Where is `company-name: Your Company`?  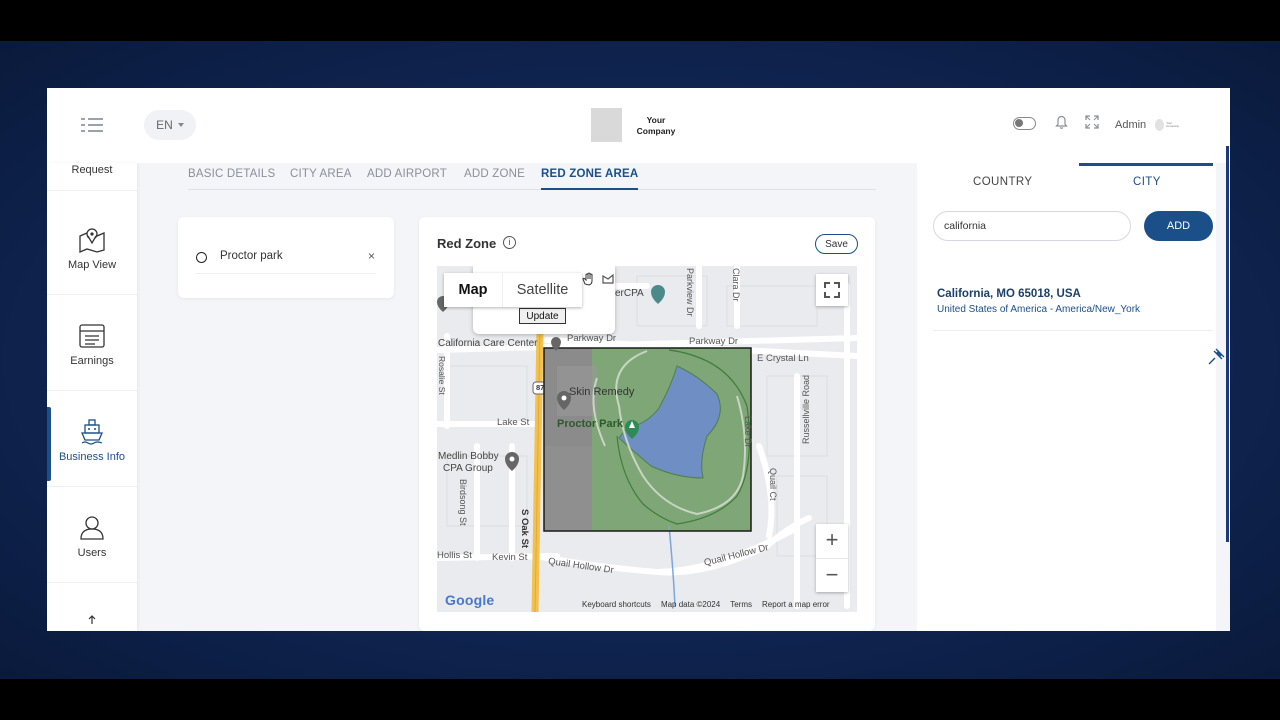
company-name: Your Company is located at coordinates (656, 125).